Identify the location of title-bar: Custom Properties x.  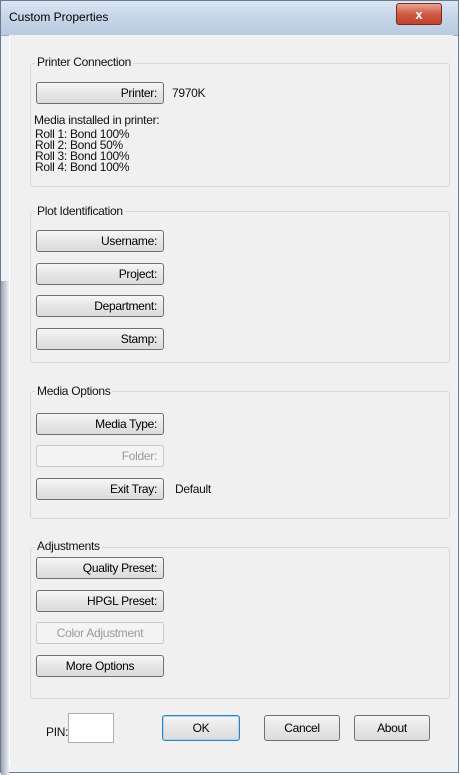
(229, 18).